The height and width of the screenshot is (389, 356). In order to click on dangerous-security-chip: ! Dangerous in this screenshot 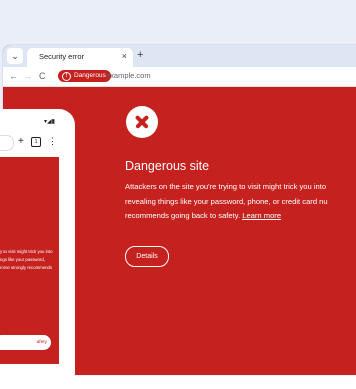, I will do `click(84, 76)`.